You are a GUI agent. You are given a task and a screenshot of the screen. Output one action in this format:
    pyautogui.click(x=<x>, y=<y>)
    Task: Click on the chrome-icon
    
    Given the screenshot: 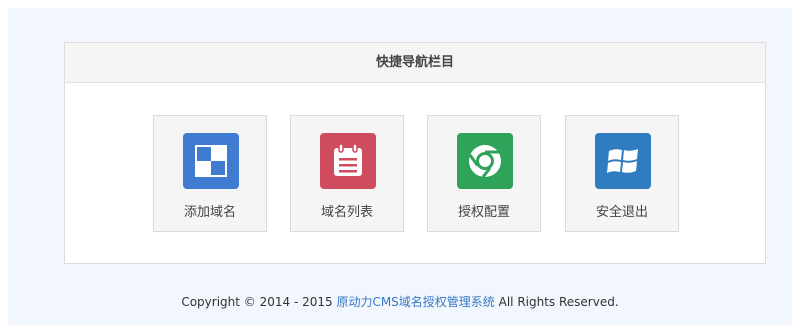 What is the action you would take?
    pyautogui.click(x=485, y=161)
    